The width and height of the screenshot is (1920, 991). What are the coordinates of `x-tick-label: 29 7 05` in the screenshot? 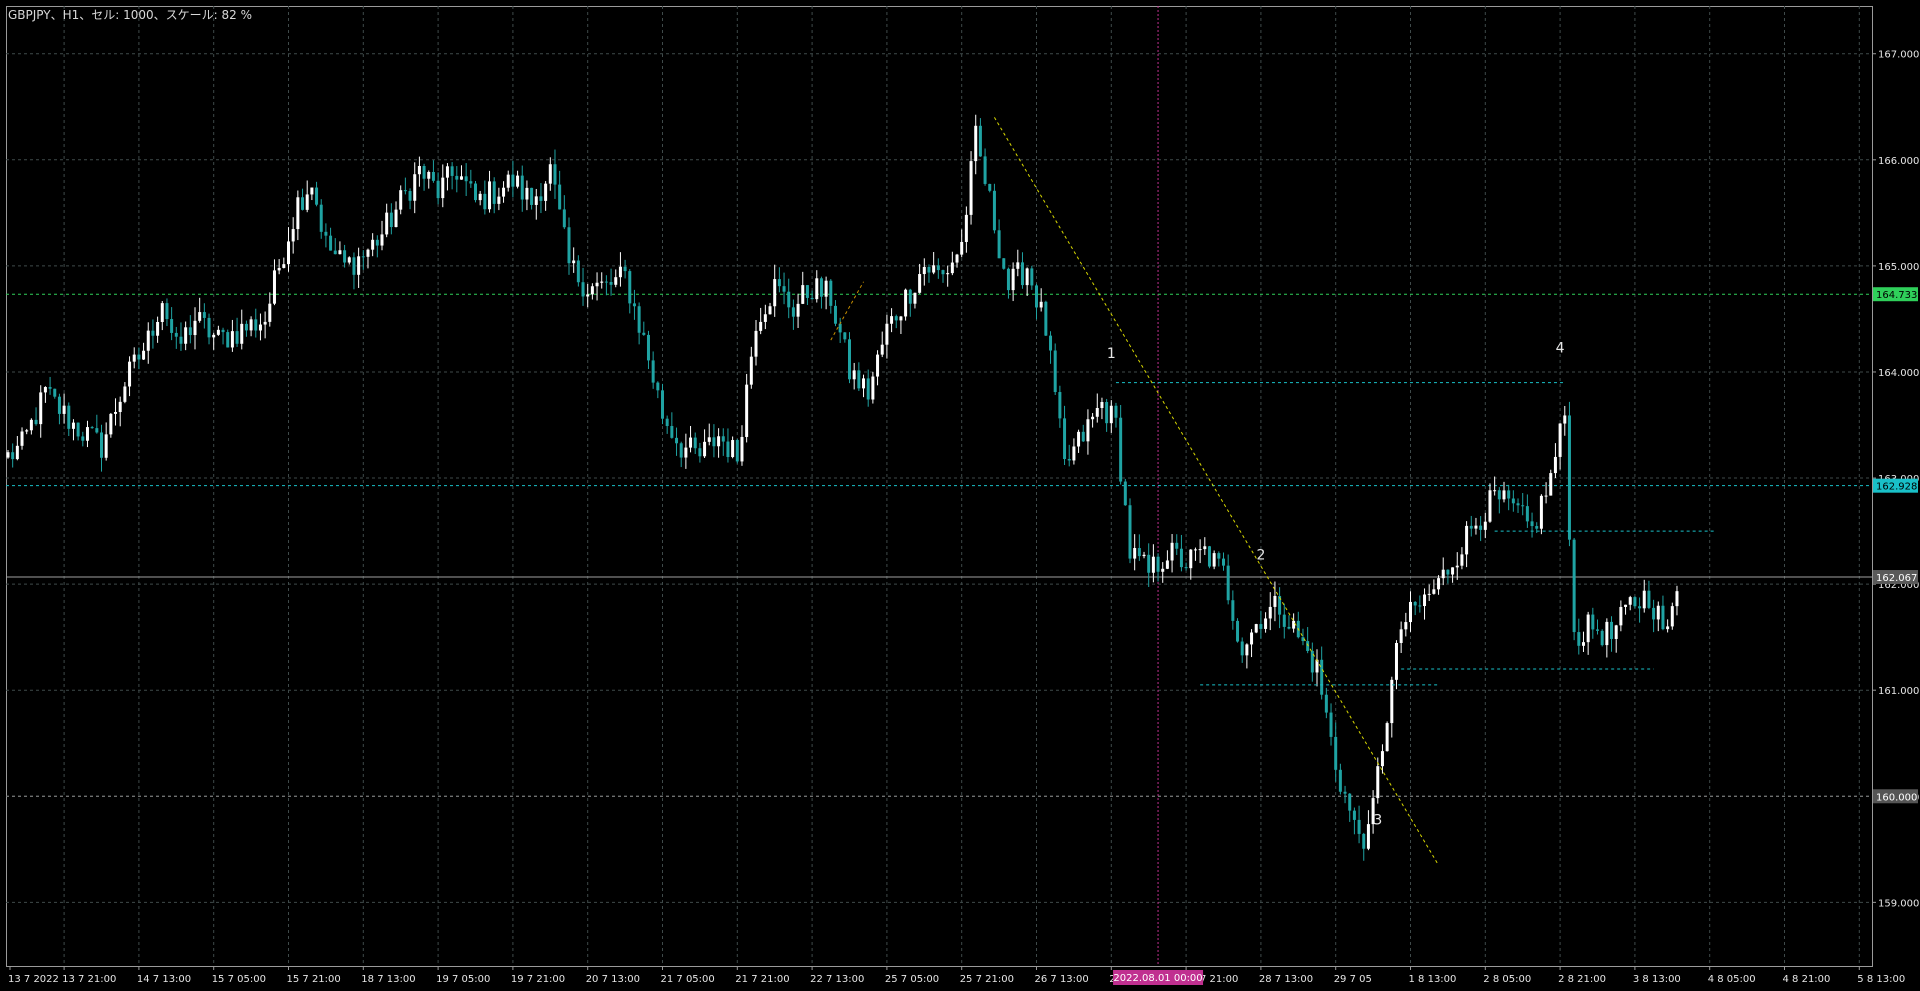 It's located at (1353, 979).